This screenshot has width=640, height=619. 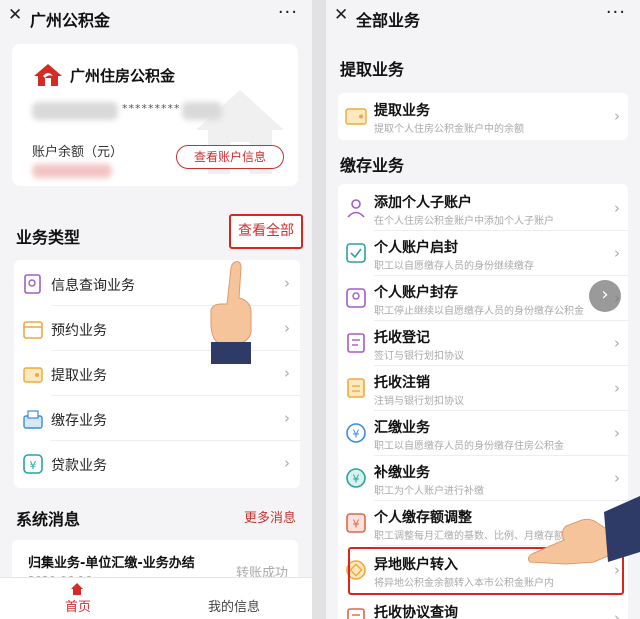 I want to click on business-type-title: 业务类型, so click(x=48, y=237).